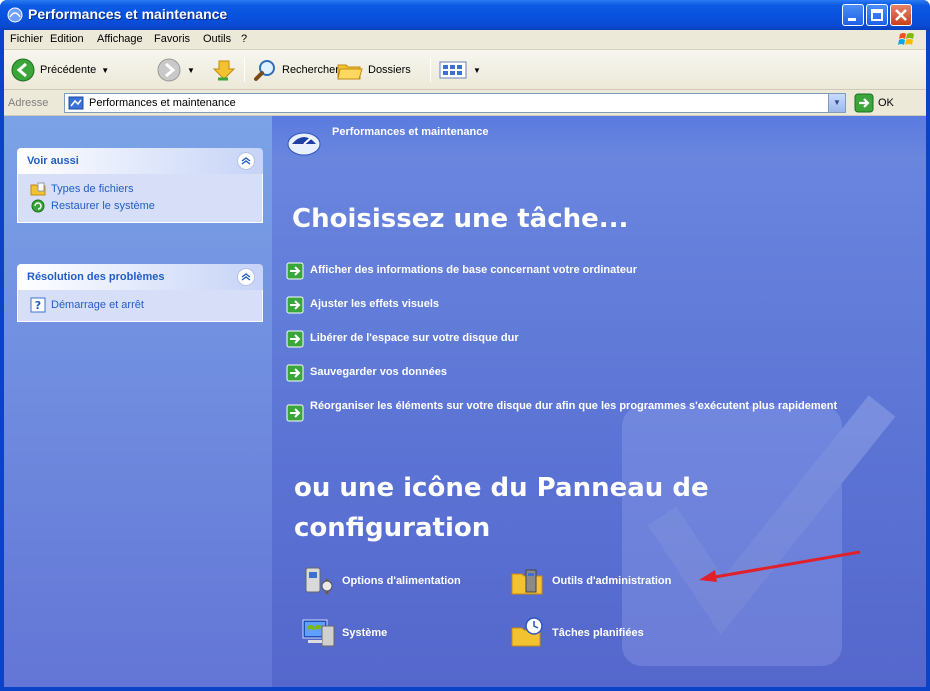 The width and height of the screenshot is (930, 691). What do you see at coordinates (38, 205) in the screenshot?
I see `system-restore-icon` at bounding box center [38, 205].